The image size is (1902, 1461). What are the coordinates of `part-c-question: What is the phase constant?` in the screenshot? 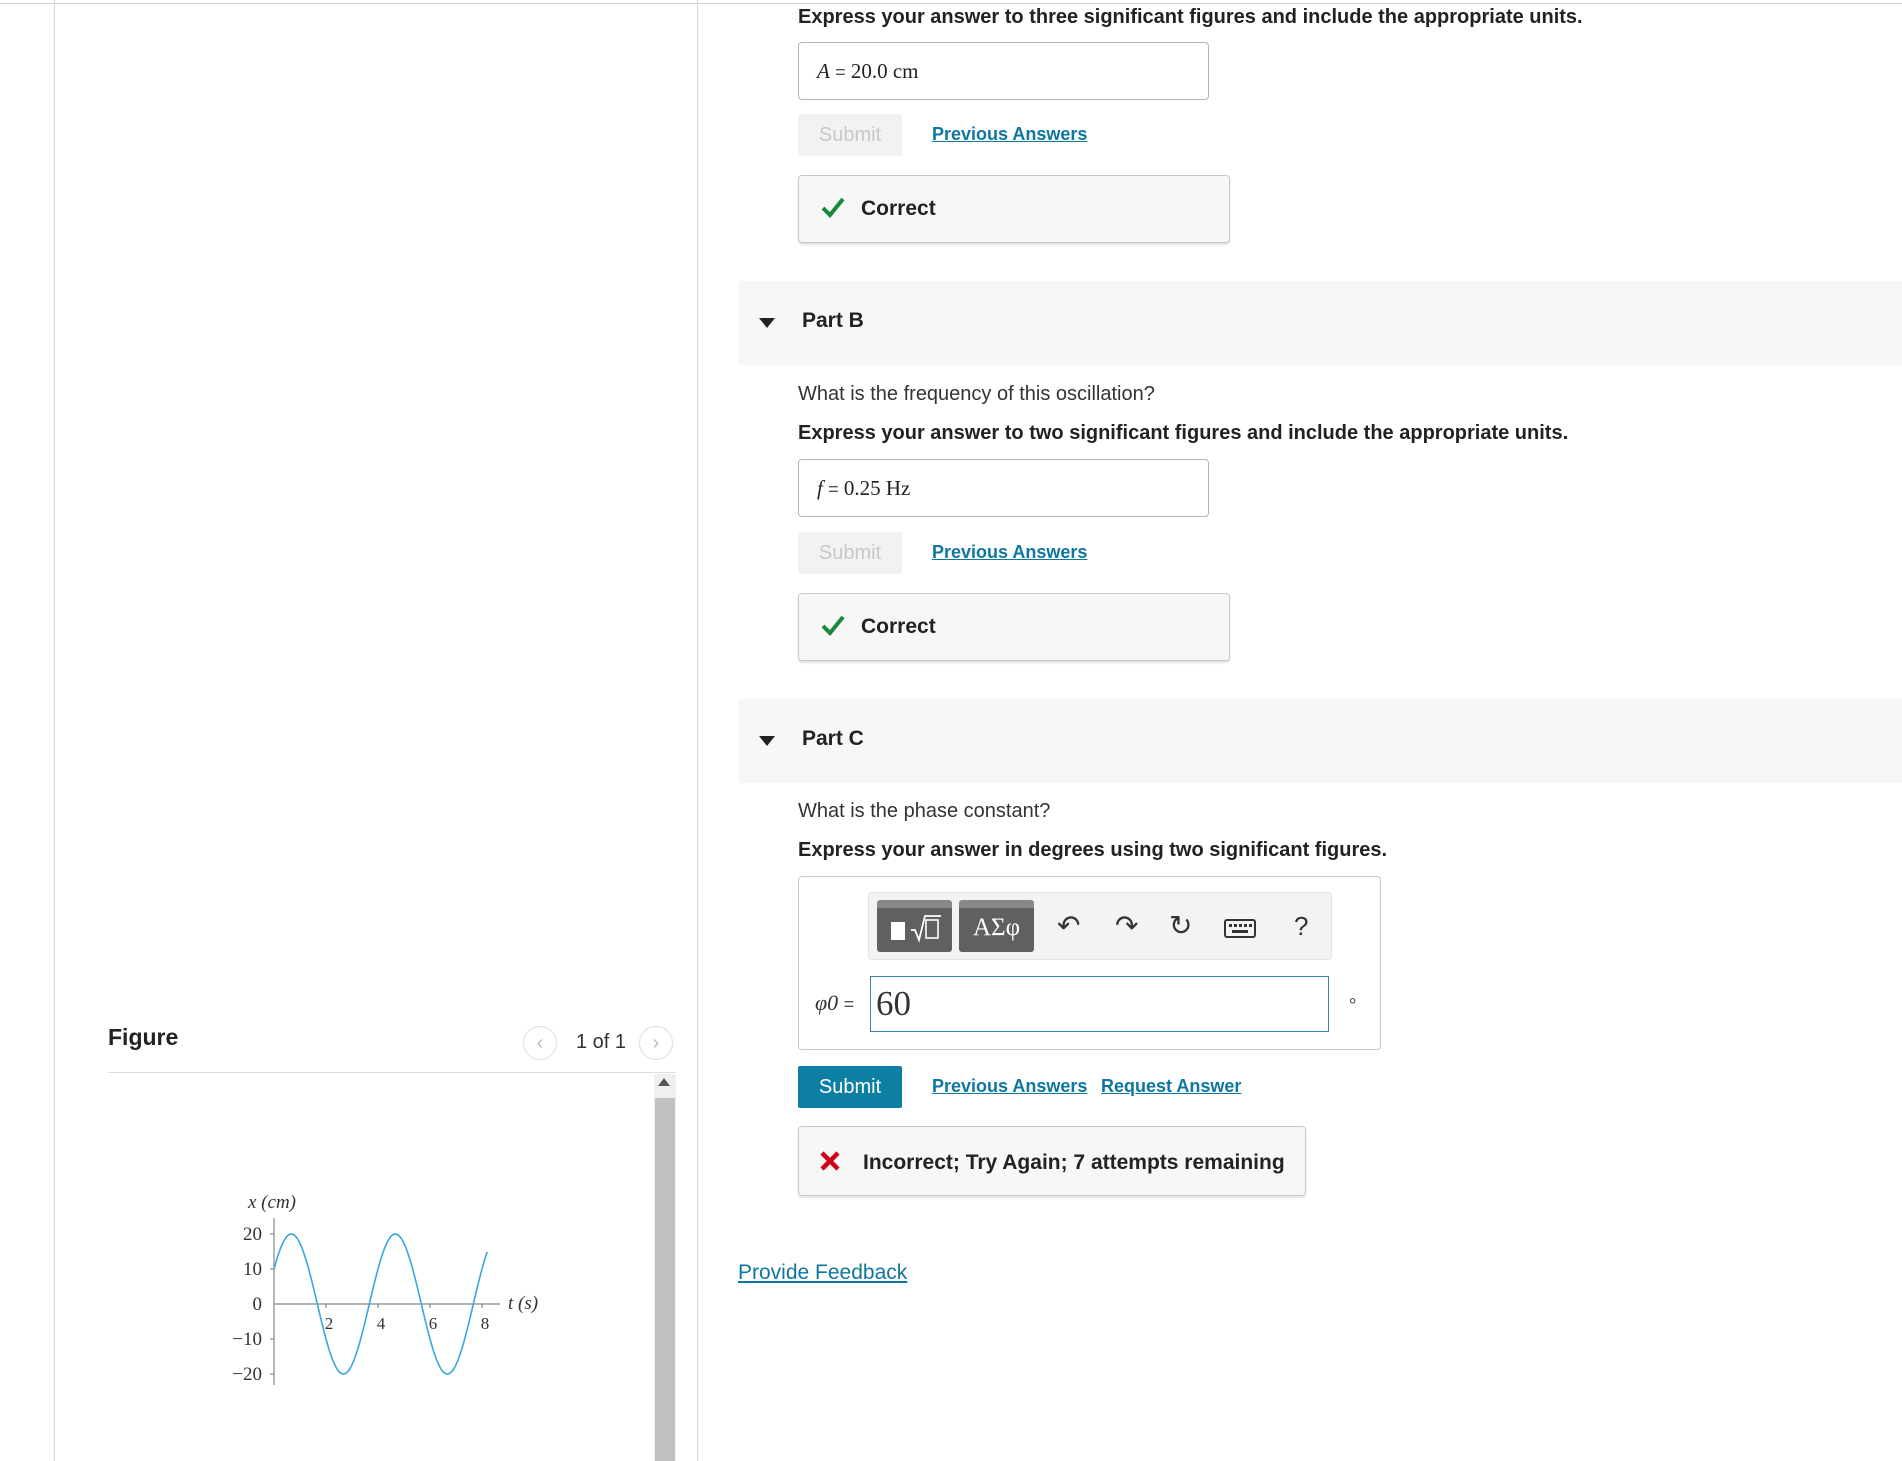 It's located at (924, 811).